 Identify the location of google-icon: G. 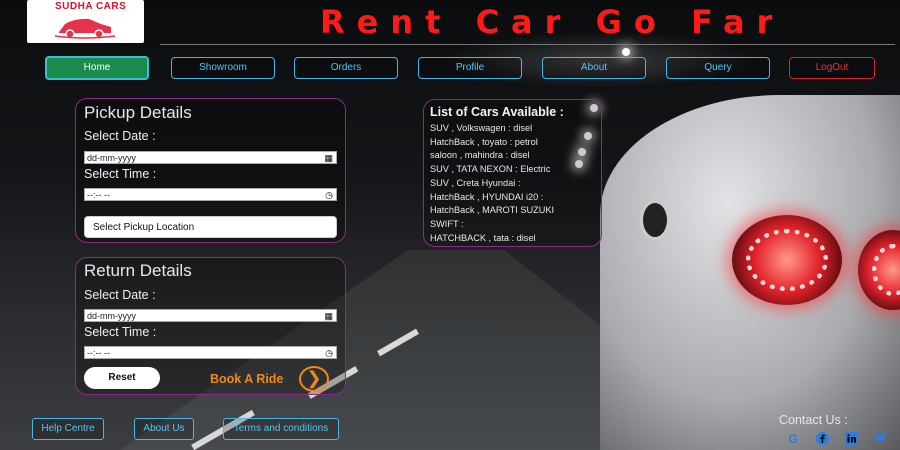
(793, 439).